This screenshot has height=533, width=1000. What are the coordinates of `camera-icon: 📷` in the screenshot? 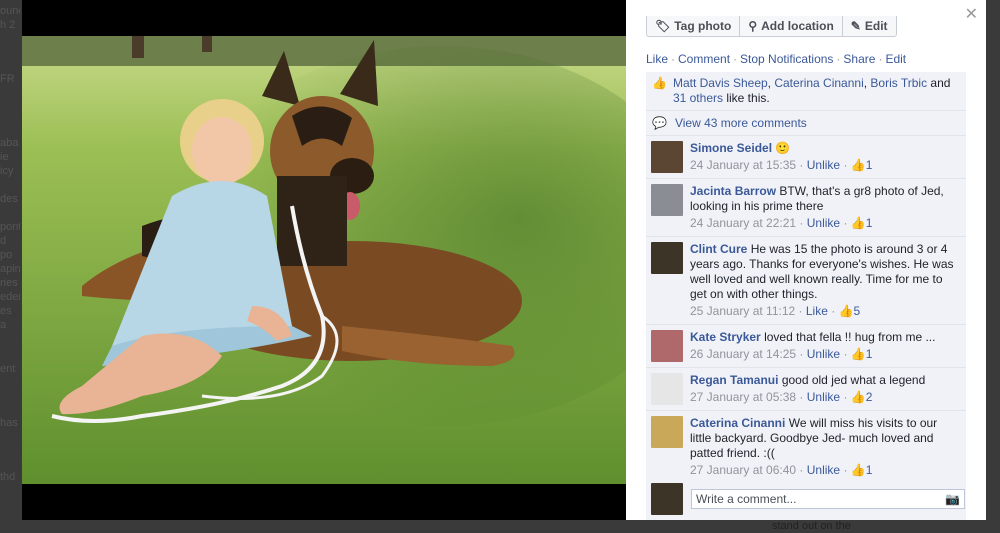 It's located at (952, 499).